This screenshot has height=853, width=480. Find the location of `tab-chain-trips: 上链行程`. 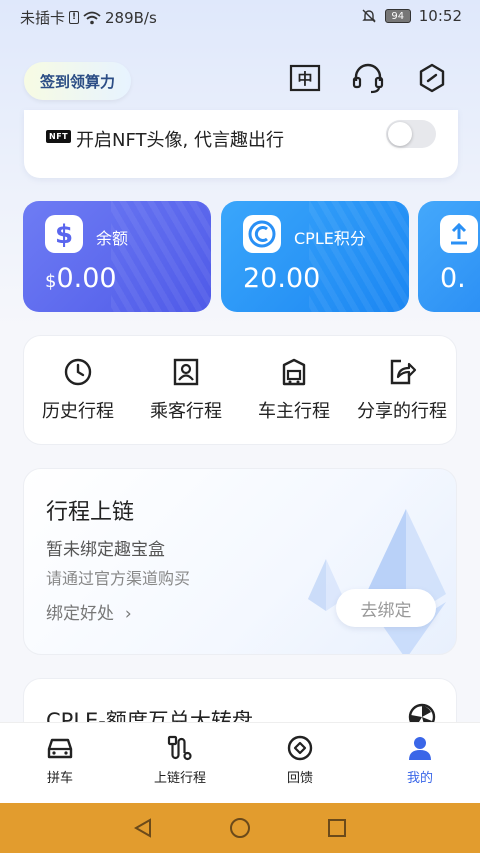

tab-chain-trips: 上链行程 is located at coordinates (180, 763).